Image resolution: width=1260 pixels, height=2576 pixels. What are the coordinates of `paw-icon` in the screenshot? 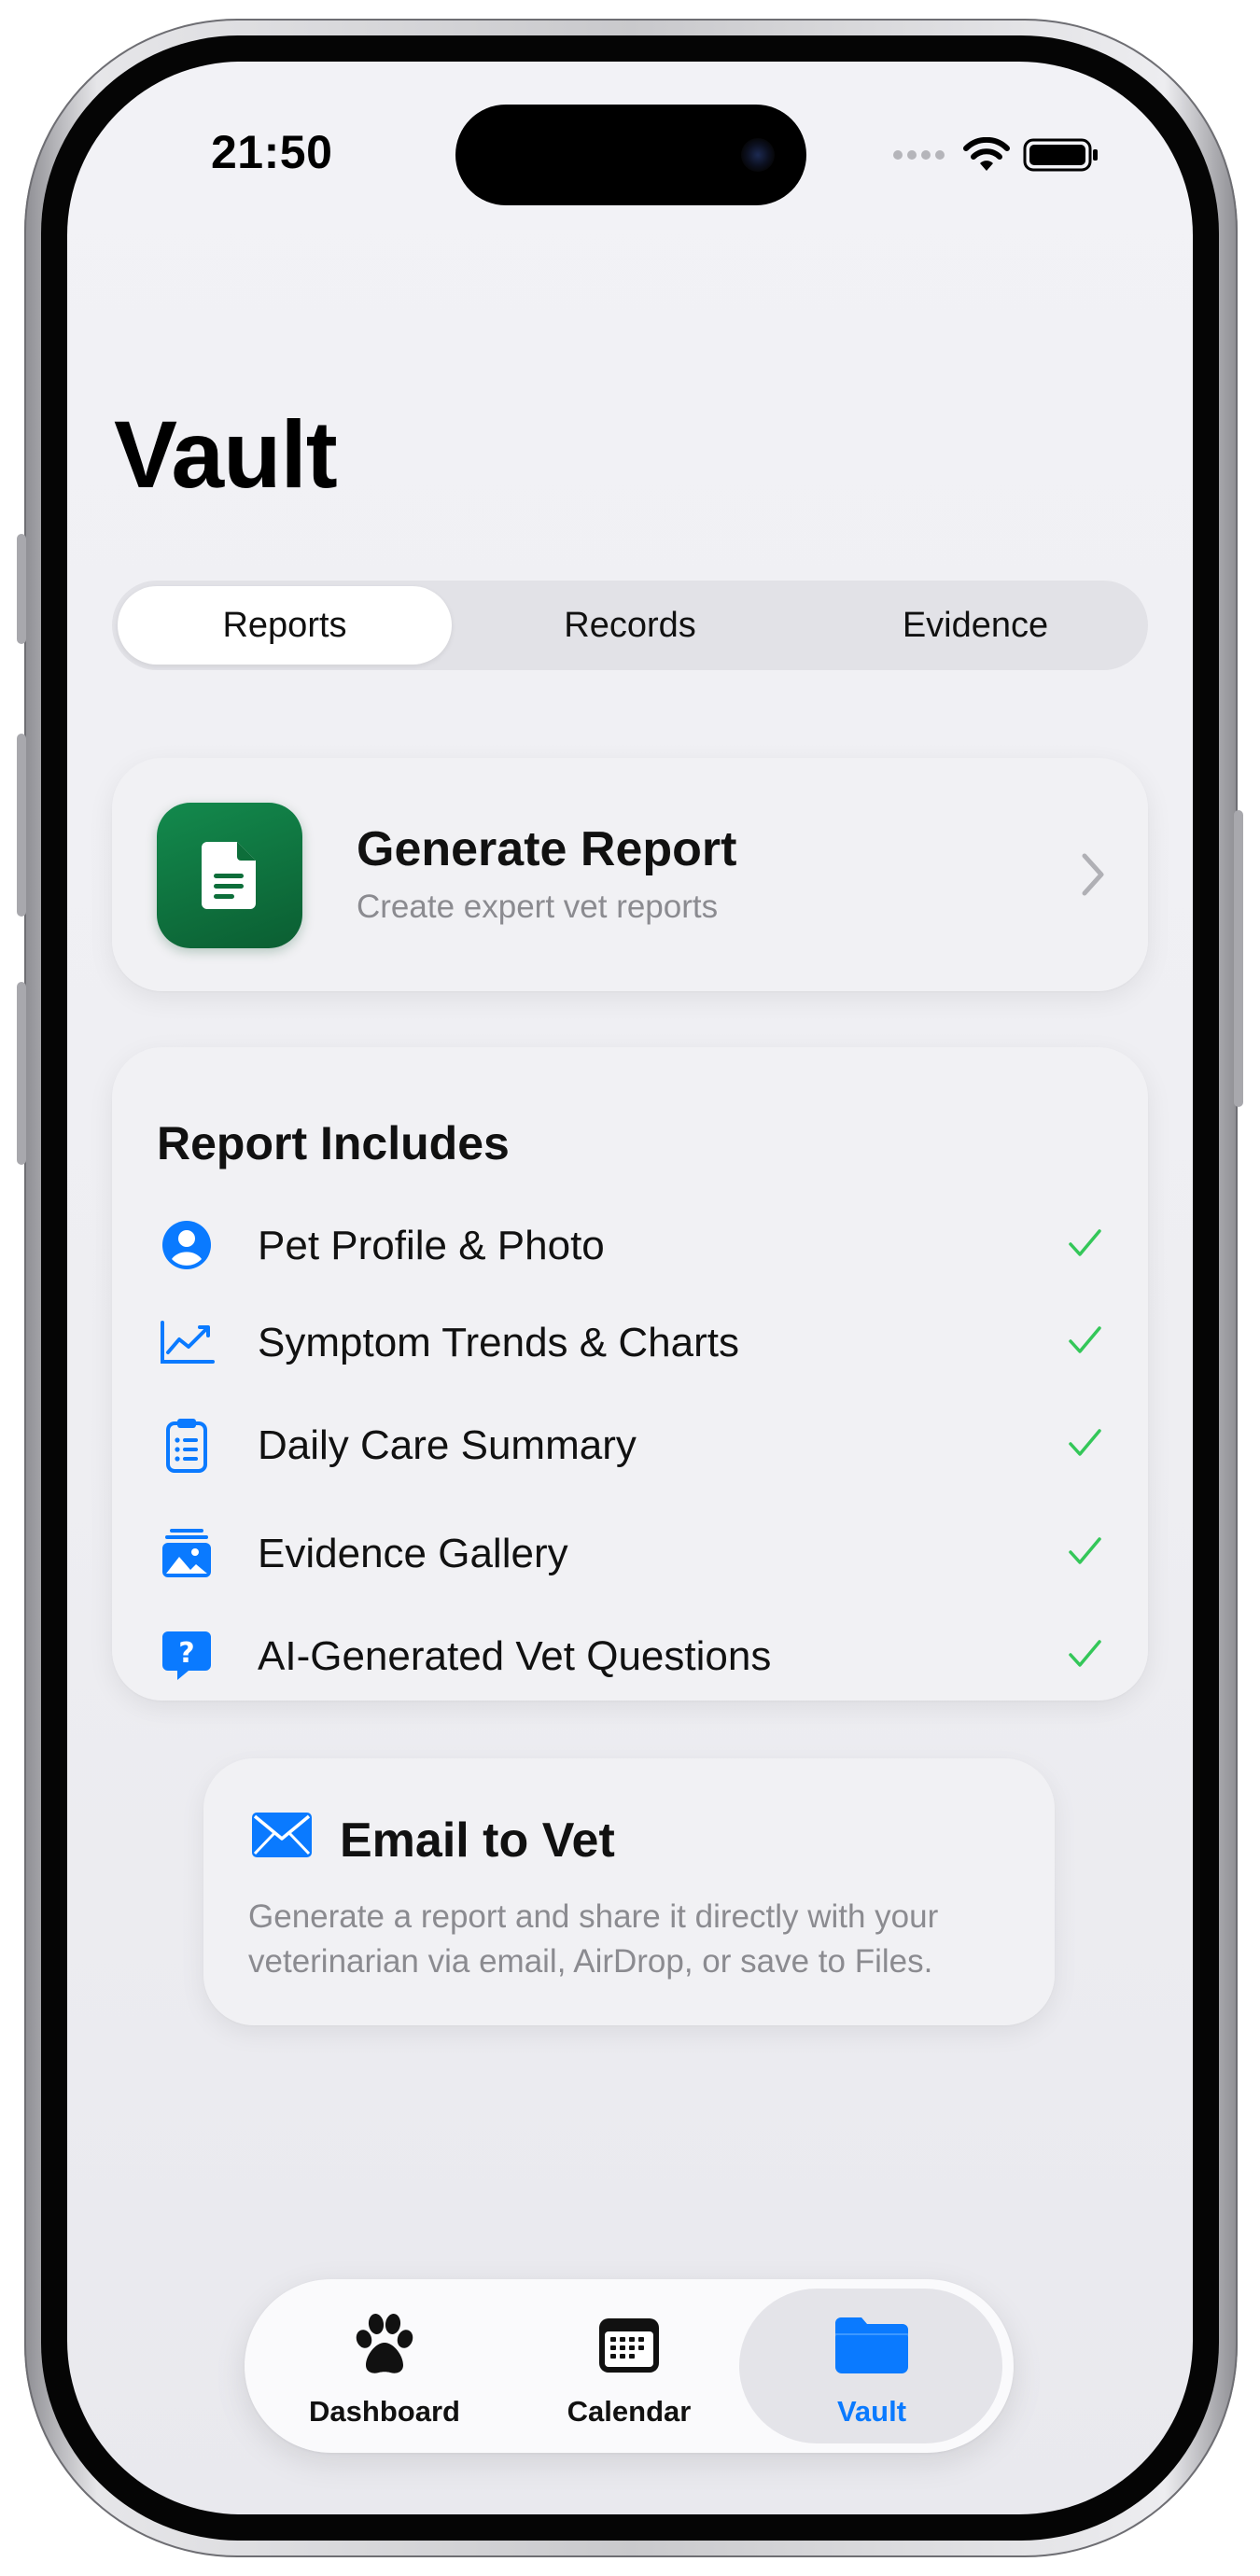 It's located at (384, 2344).